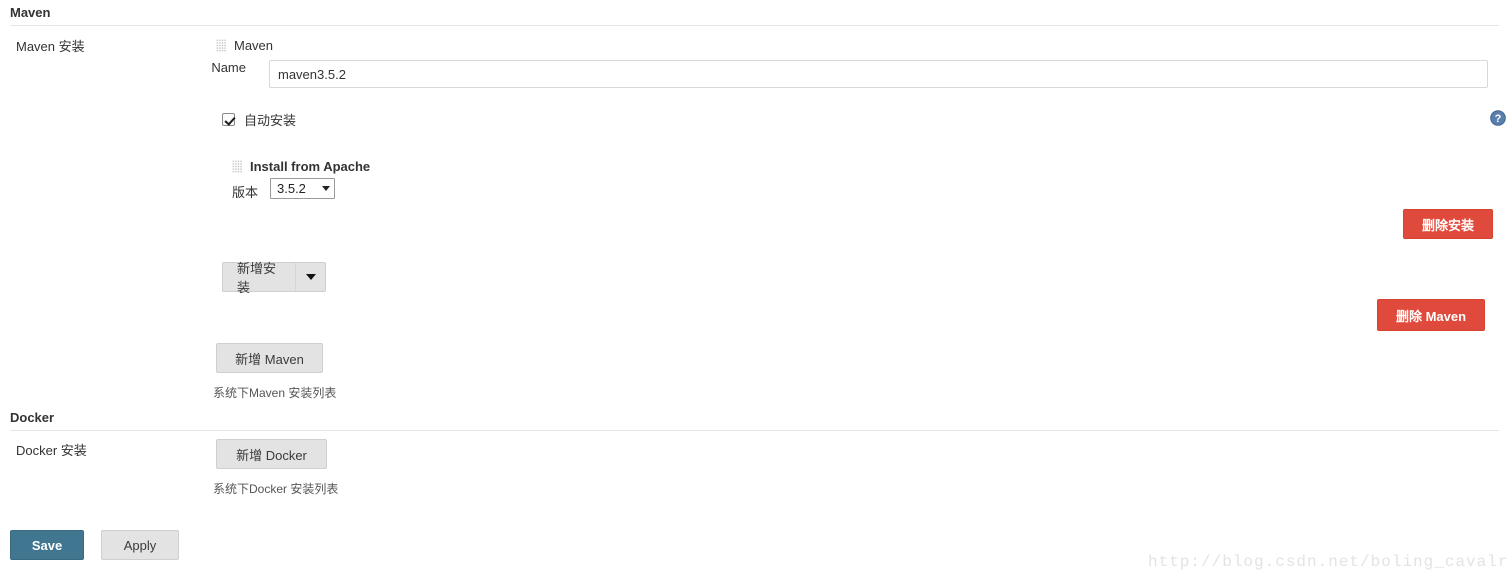 This screenshot has width=1509, height=584. Describe the element at coordinates (50, 46) in the screenshot. I see `row-label-maven-installations: Maven 安装` at that location.